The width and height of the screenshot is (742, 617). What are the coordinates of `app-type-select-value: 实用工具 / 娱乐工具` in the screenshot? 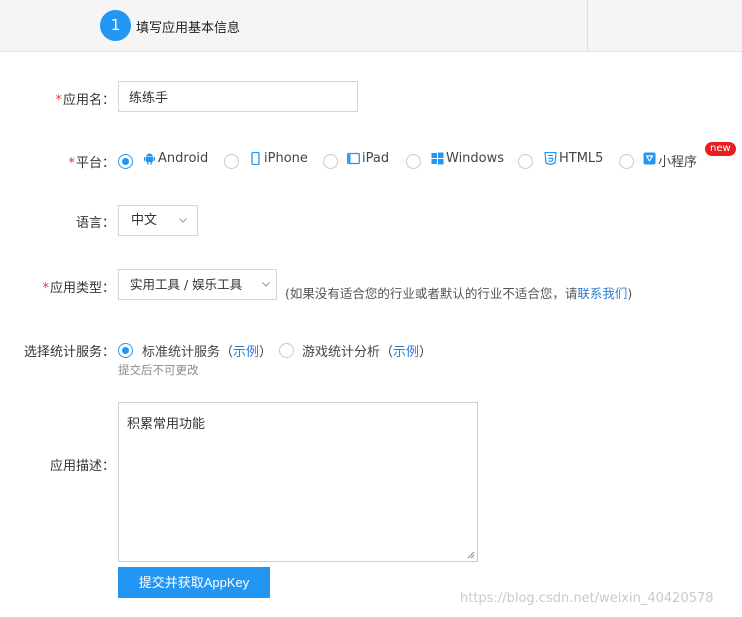 It's located at (186, 284).